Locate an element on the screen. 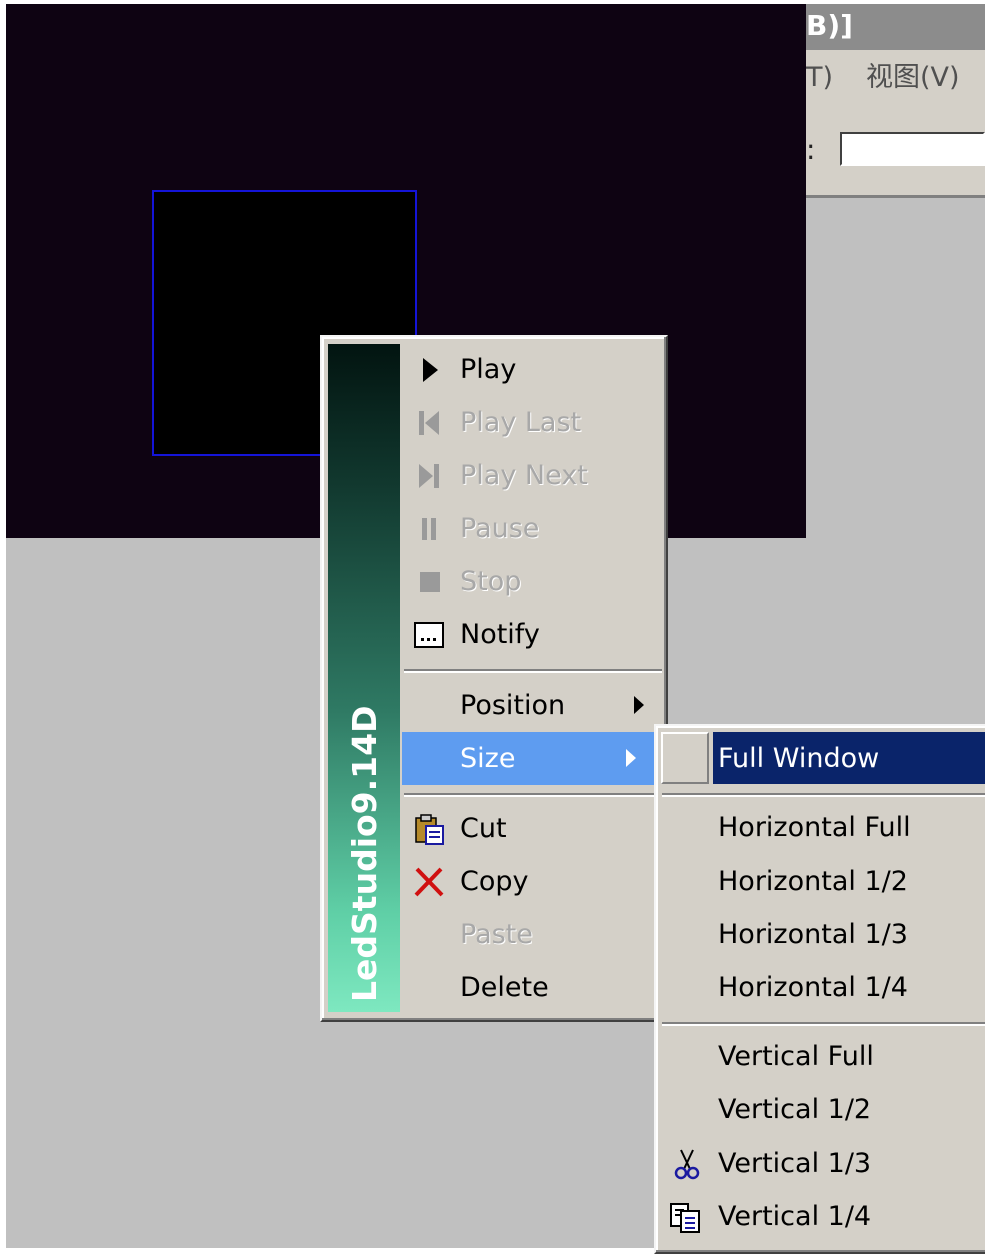  window-title: B)] is located at coordinates (829, 25).